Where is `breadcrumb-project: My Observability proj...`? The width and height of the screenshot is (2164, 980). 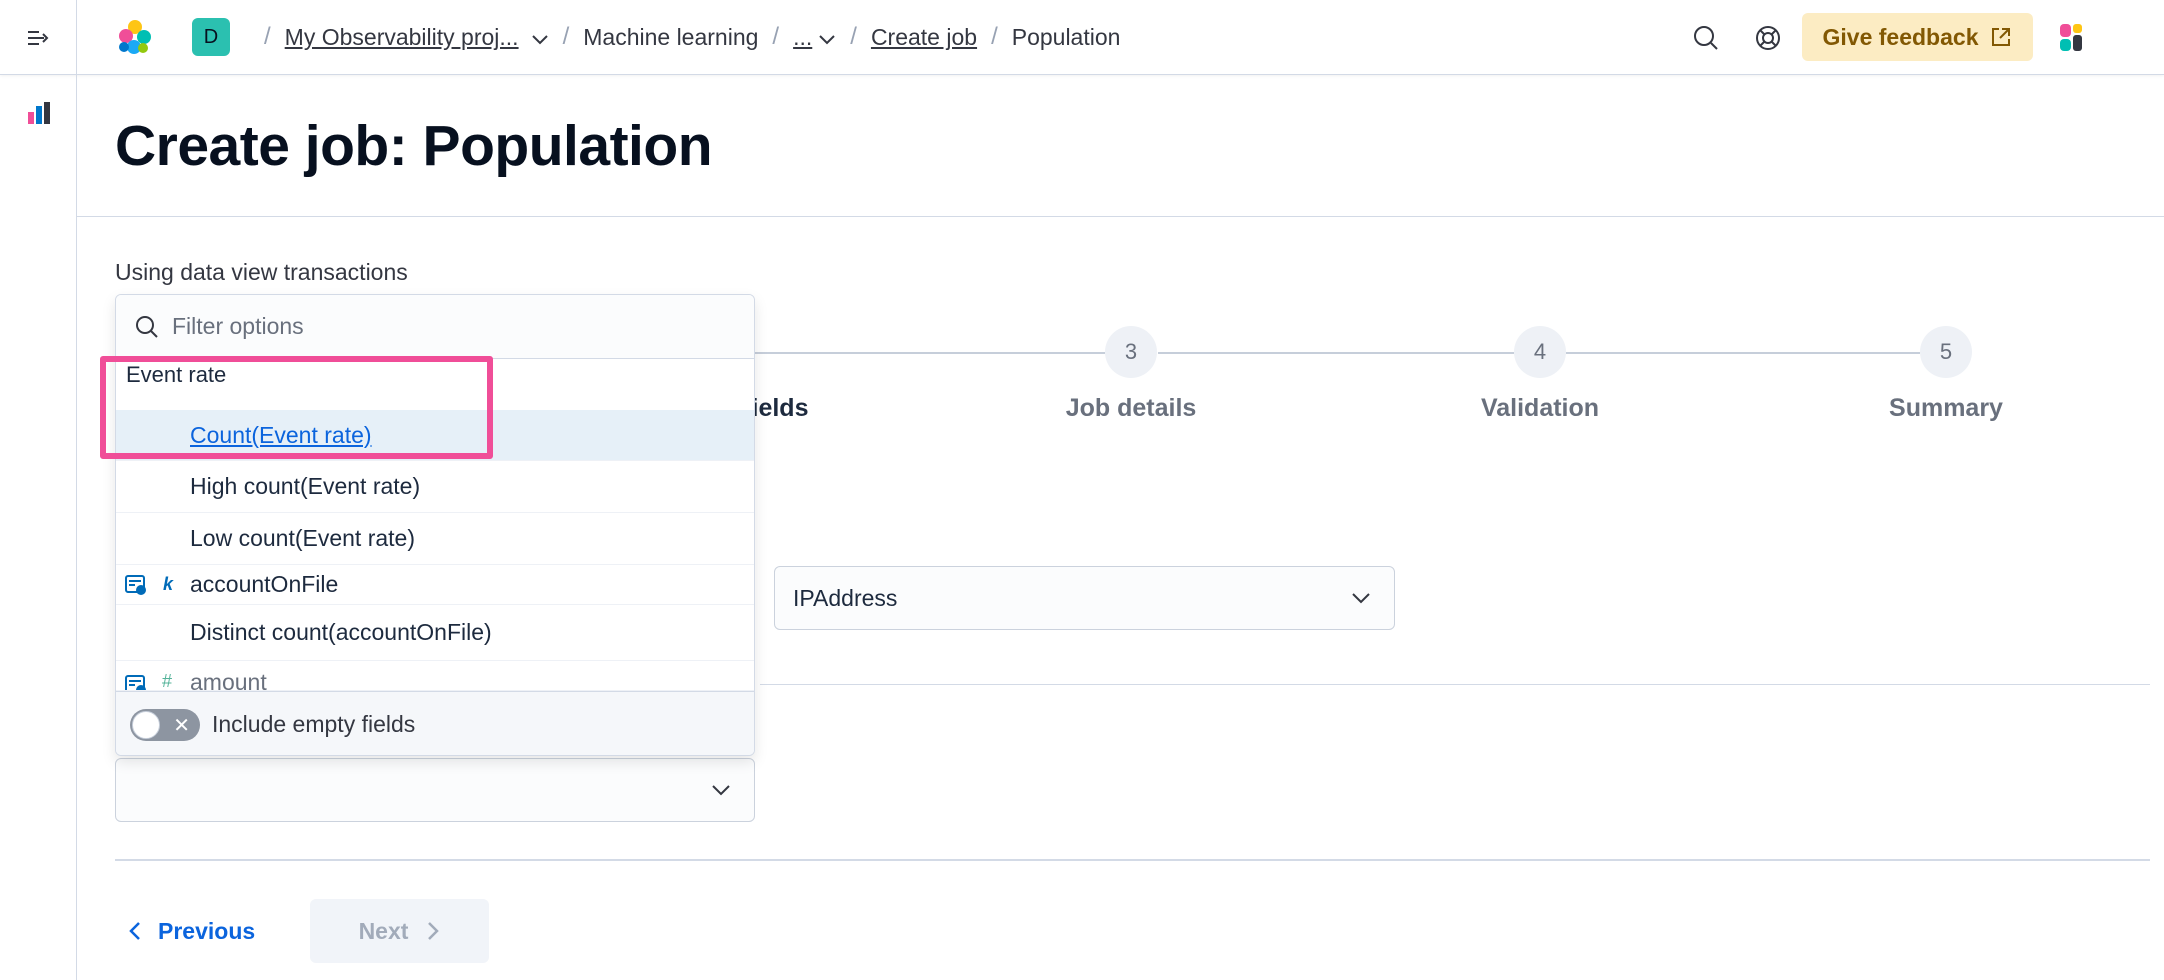
breadcrumb-project: My Observability proj... is located at coordinates (402, 37).